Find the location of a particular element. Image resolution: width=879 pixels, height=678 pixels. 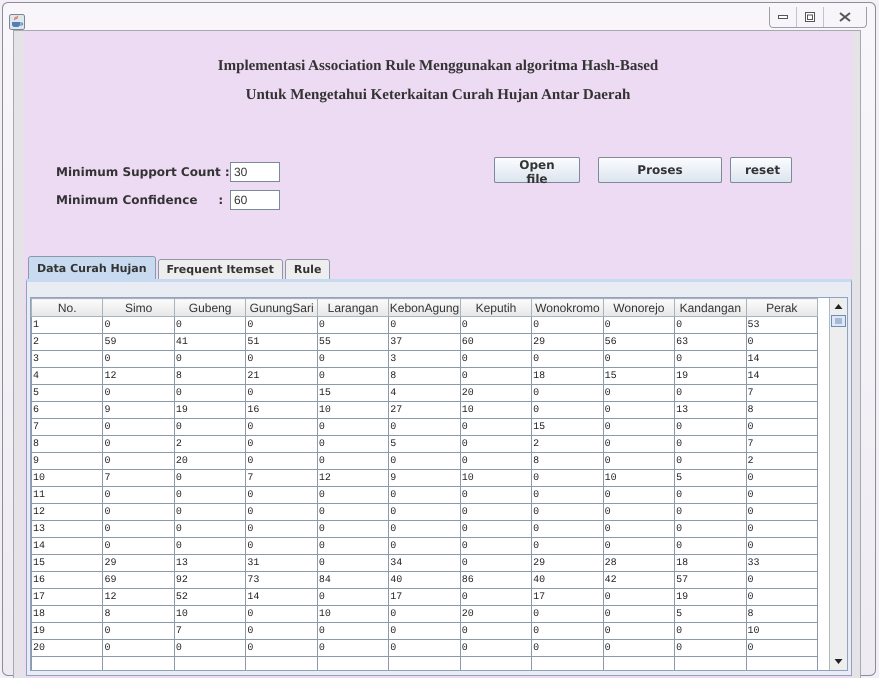

maximize-icon is located at coordinates (810, 17).